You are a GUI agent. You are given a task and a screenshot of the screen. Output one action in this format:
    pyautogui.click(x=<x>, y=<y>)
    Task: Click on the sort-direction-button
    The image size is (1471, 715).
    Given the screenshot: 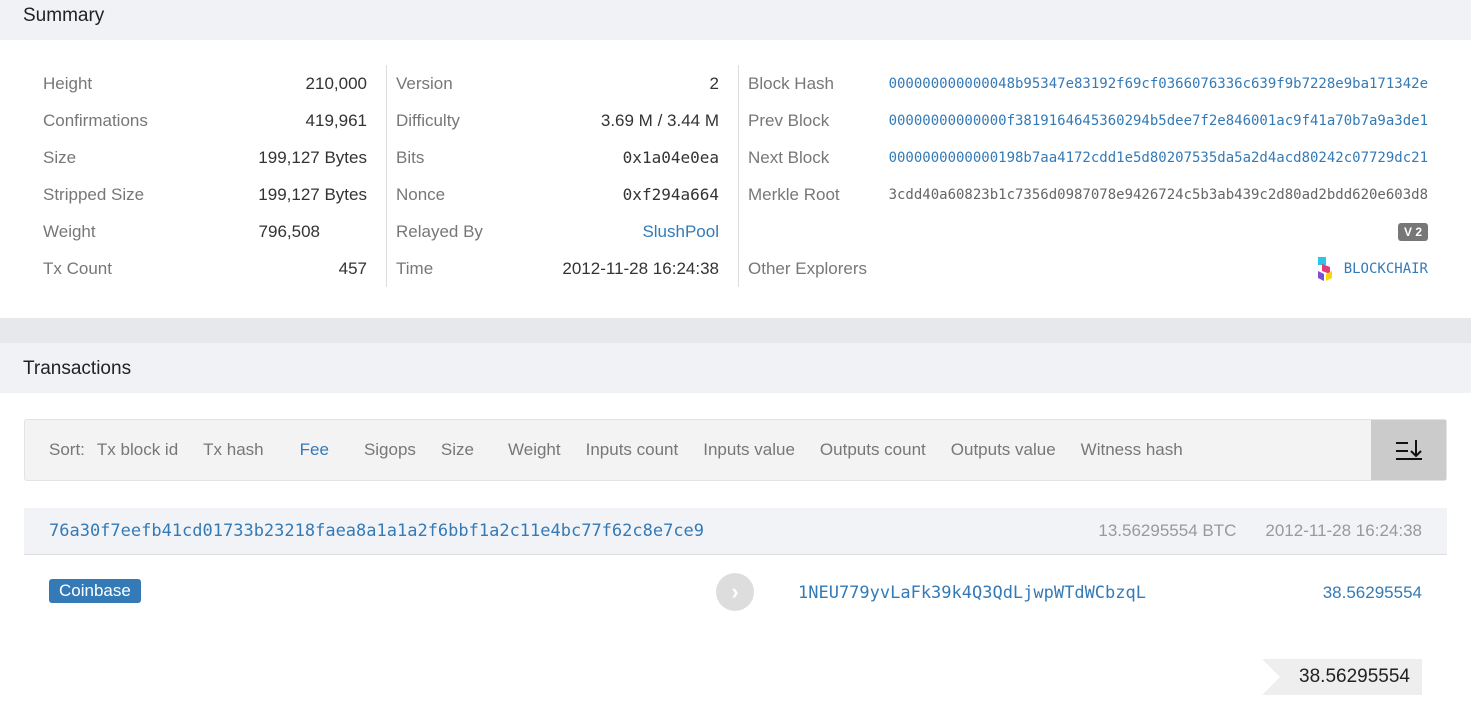 What is the action you would take?
    pyautogui.click(x=1408, y=450)
    